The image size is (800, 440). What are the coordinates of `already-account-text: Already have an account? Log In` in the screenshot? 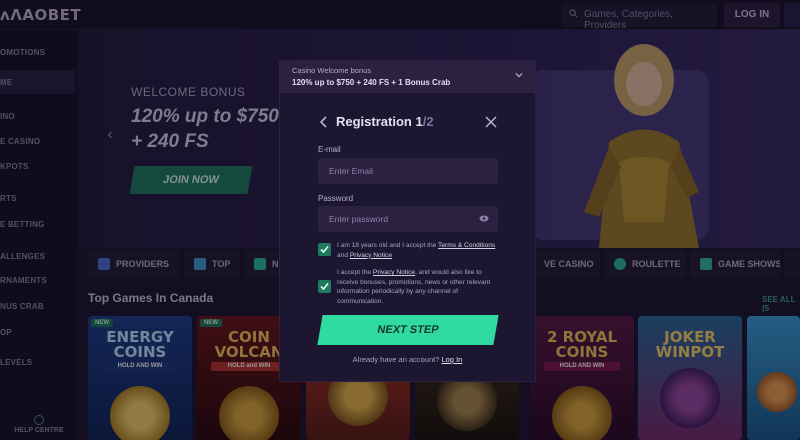 It's located at (407, 359).